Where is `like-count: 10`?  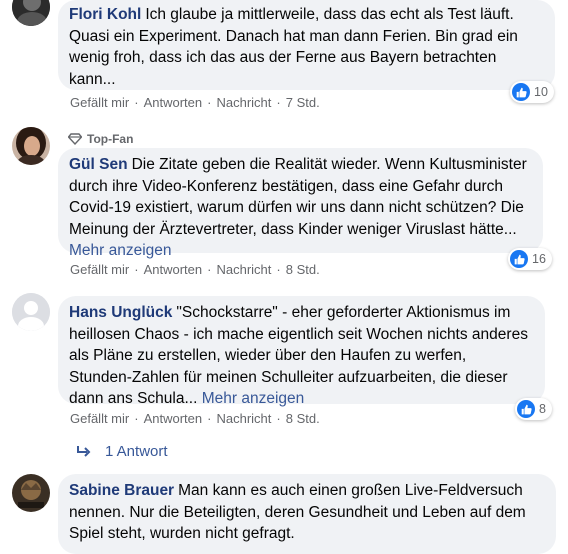 like-count: 10 is located at coordinates (541, 92).